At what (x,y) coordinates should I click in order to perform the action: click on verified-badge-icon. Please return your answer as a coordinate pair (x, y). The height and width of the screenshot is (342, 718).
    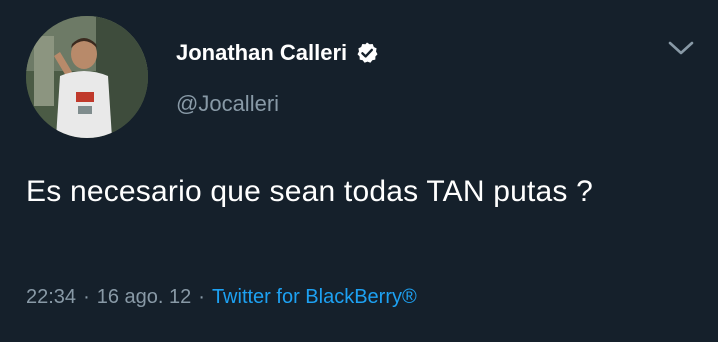
    Looking at the image, I should click on (367, 53).